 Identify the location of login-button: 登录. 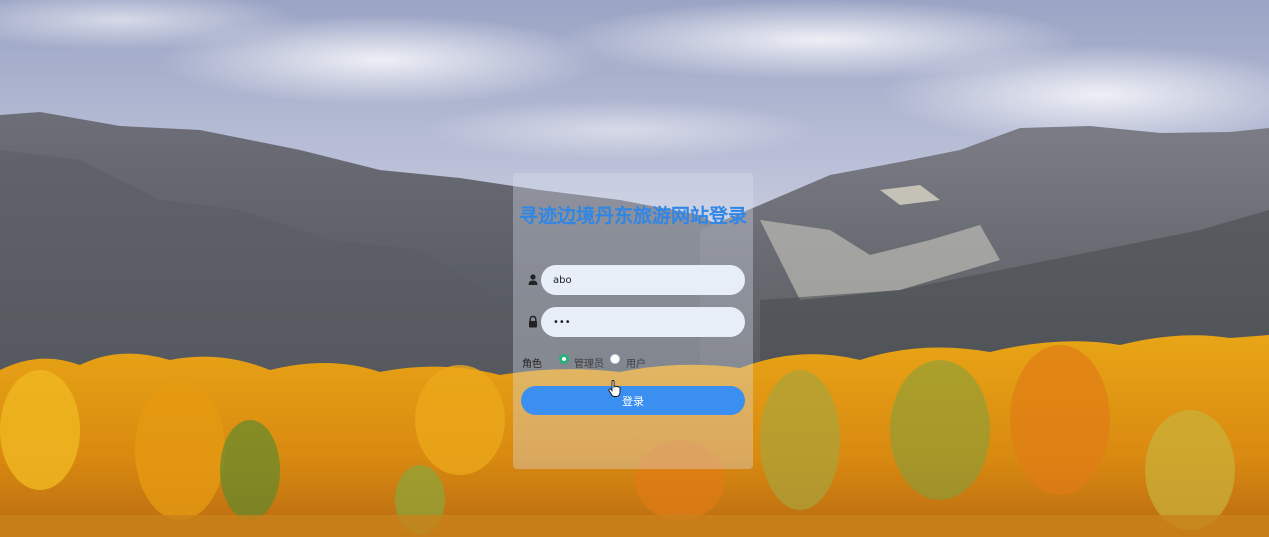
(633, 400).